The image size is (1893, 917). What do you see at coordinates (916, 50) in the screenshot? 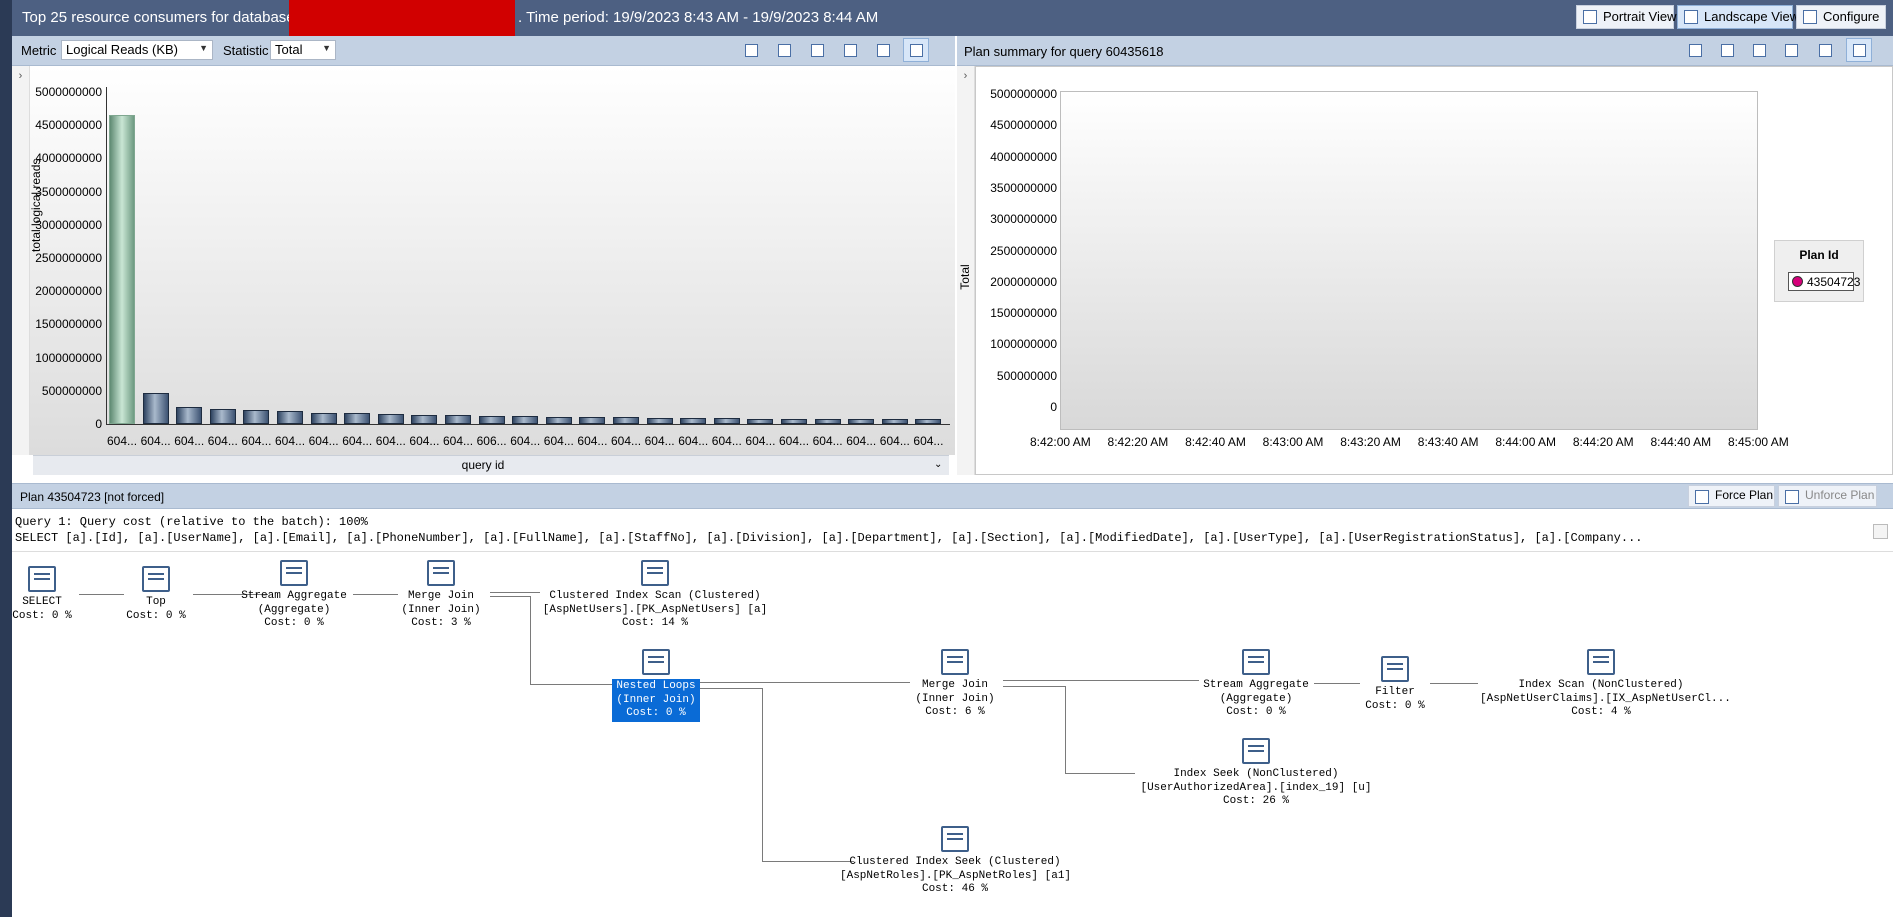
I see `chart-view-button` at bounding box center [916, 50].